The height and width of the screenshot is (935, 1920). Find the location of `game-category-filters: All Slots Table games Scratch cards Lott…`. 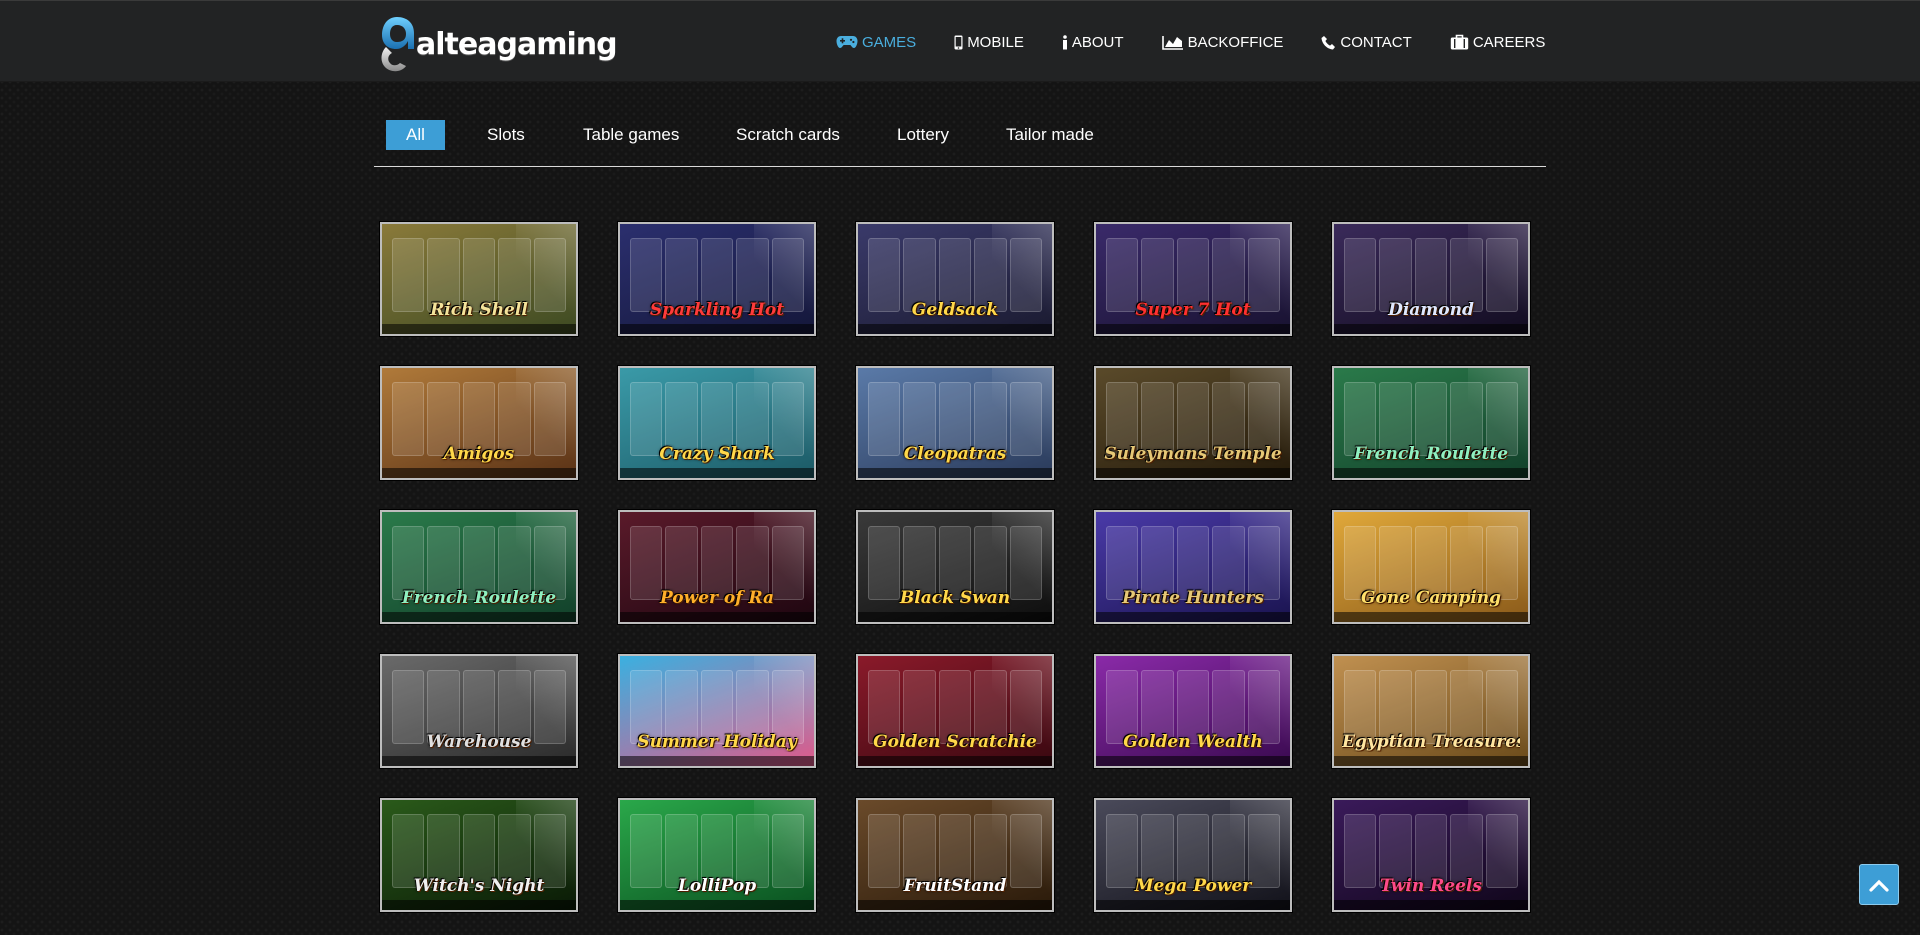

game-category-filters: All Slots Table games Scratch cards Lott… is located at coordinates (960, 138).